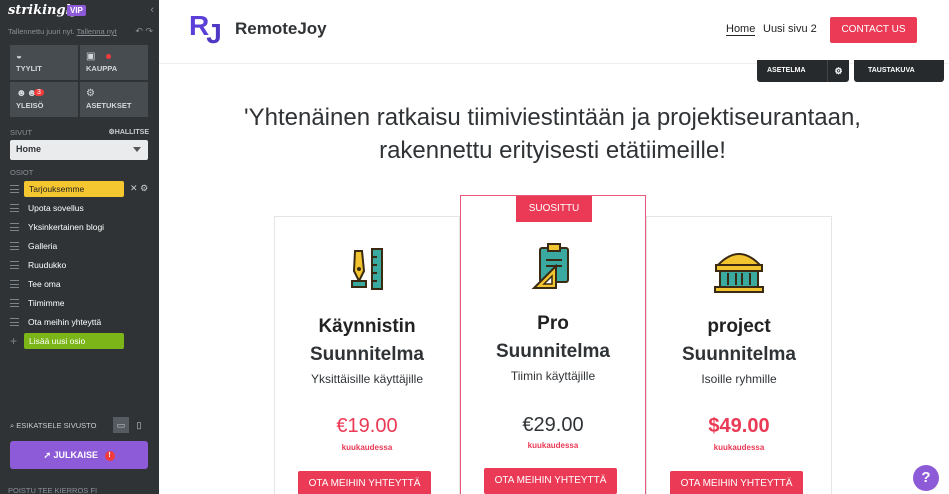 This screenshot has width=949, height=494. What do you see at coordinates (47, 265) in the screenshot?
I see `section-label: Ruudukko` at bounding box center [47, 265].